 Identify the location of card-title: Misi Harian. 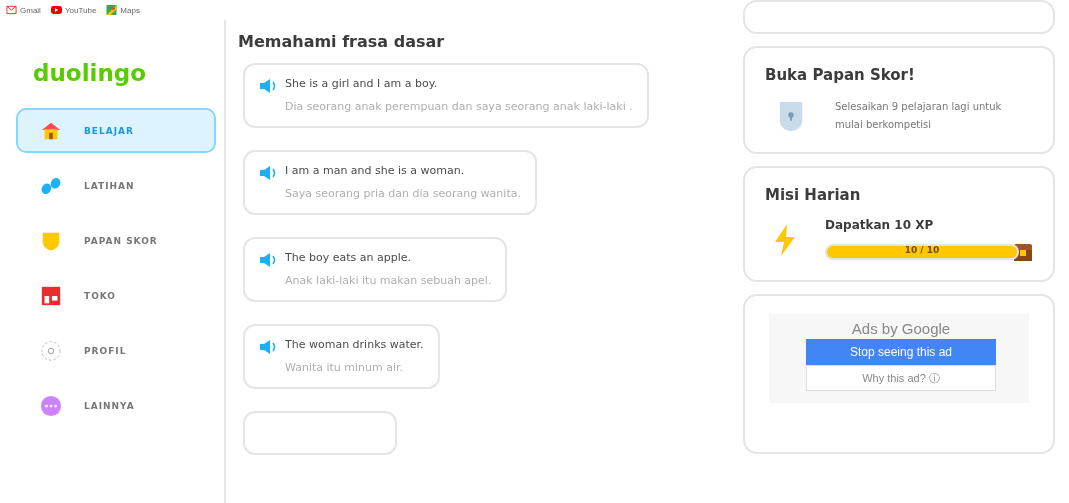
(813, 195).